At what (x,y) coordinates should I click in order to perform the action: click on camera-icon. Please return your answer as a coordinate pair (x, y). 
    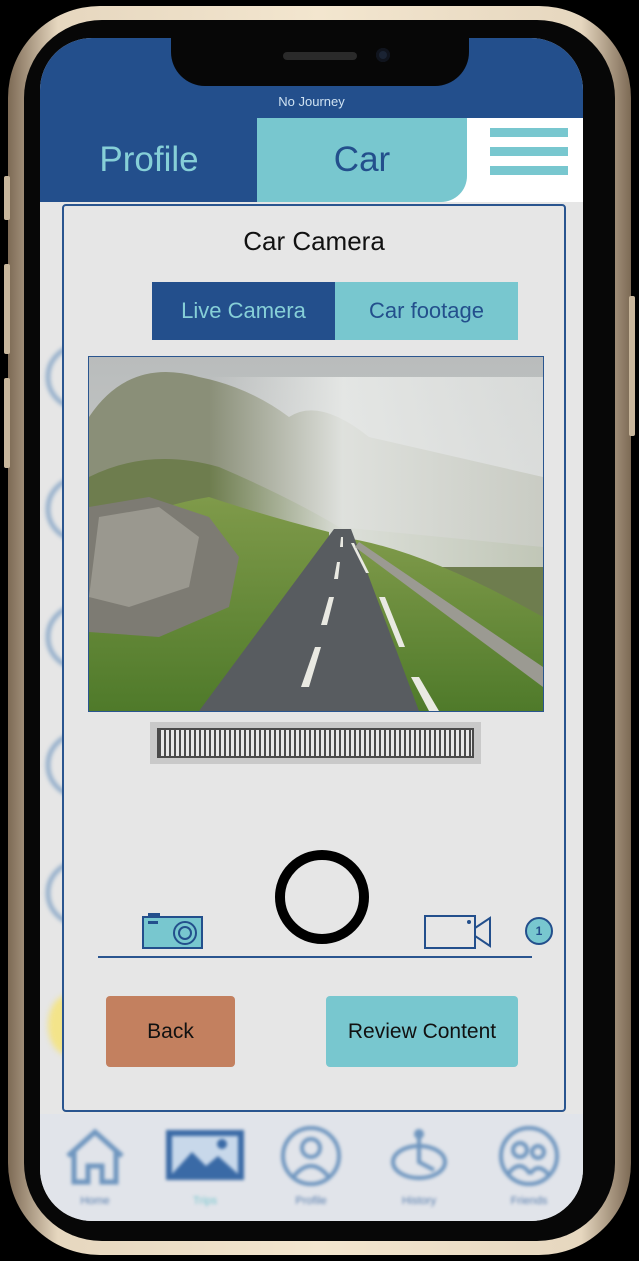
    Looking at the image, I should click on (172, 931).